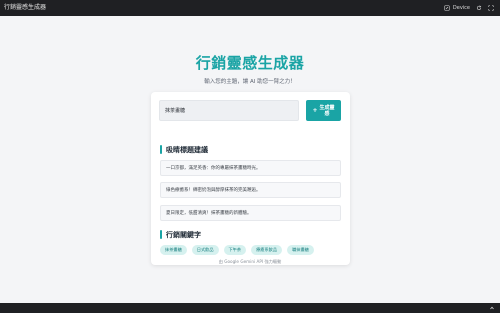 This screenshot has height=313, width=500. What do you see at coordinates (250, 261) in the screenshot?
I see `page-footer: 由 Google Gemini API 強力驅動` at bounding box center [250, 261].